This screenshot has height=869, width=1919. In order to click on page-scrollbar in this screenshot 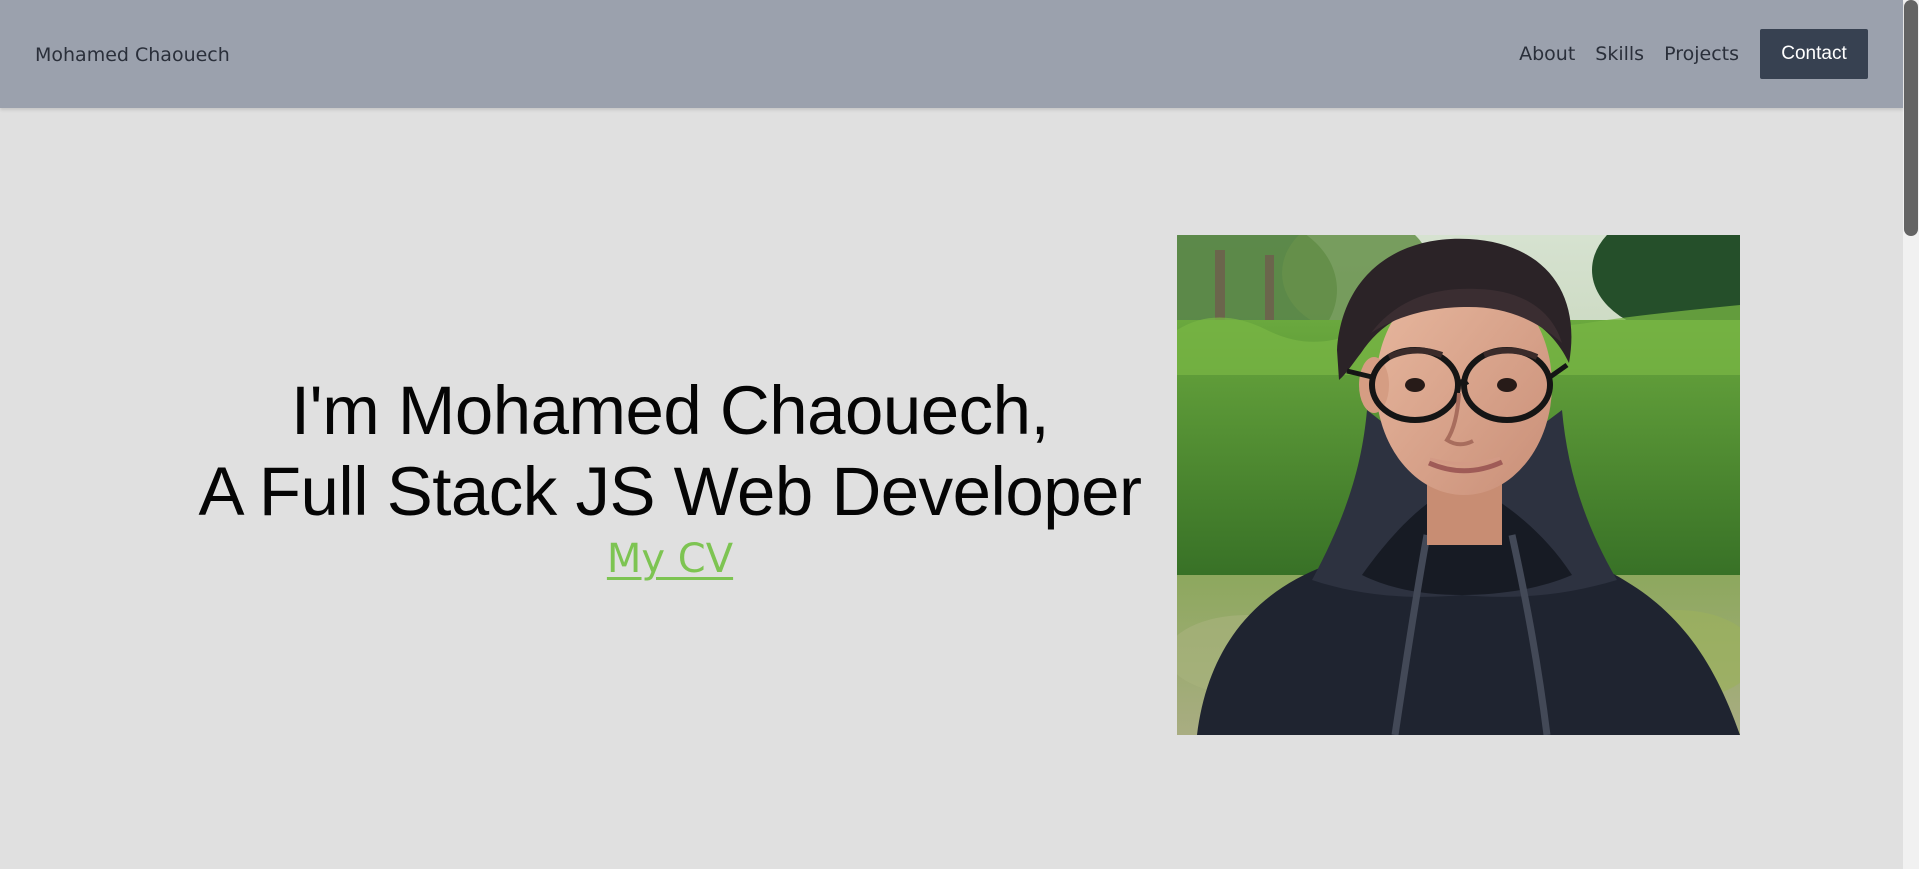, I will do `click(1911, 434)`.